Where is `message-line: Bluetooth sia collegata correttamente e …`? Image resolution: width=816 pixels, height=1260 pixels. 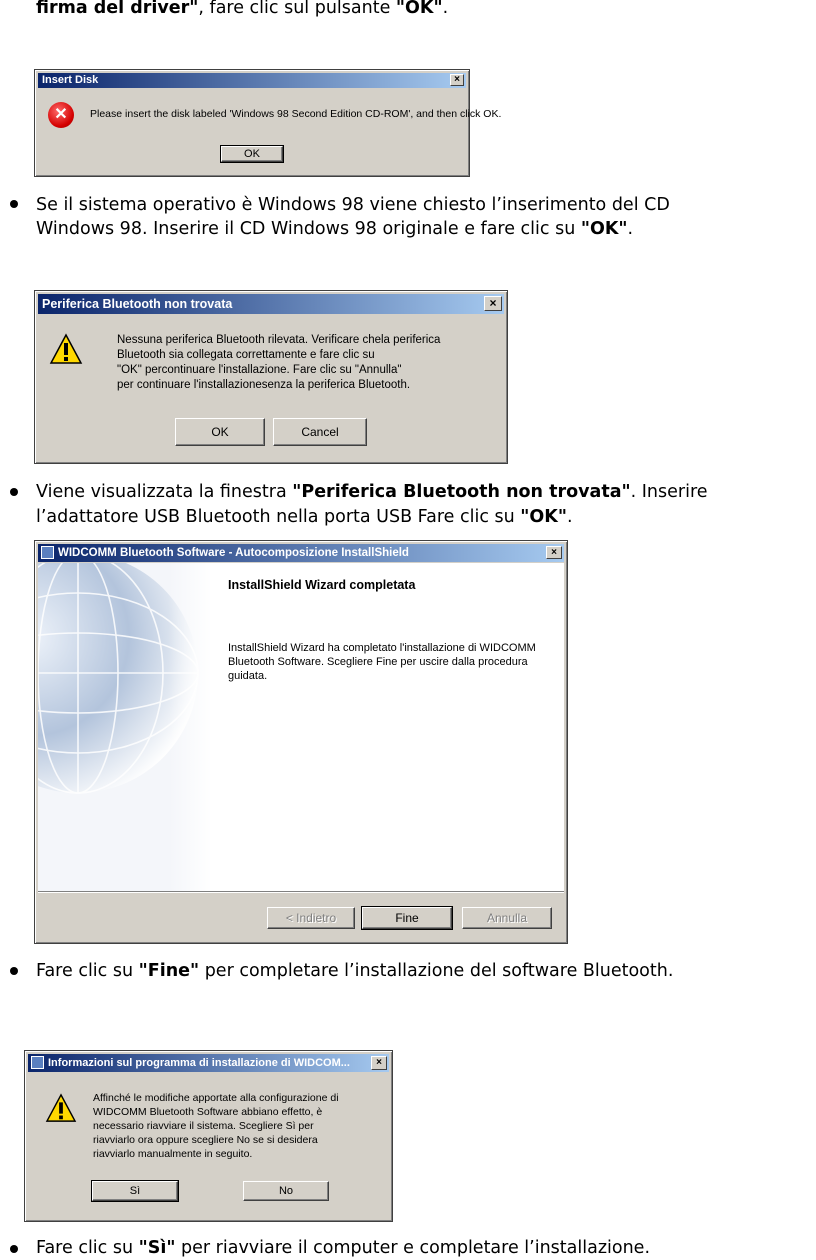
message-line: Bluetooth sia collegata correttamente e … is located at coordinates (246, 355).